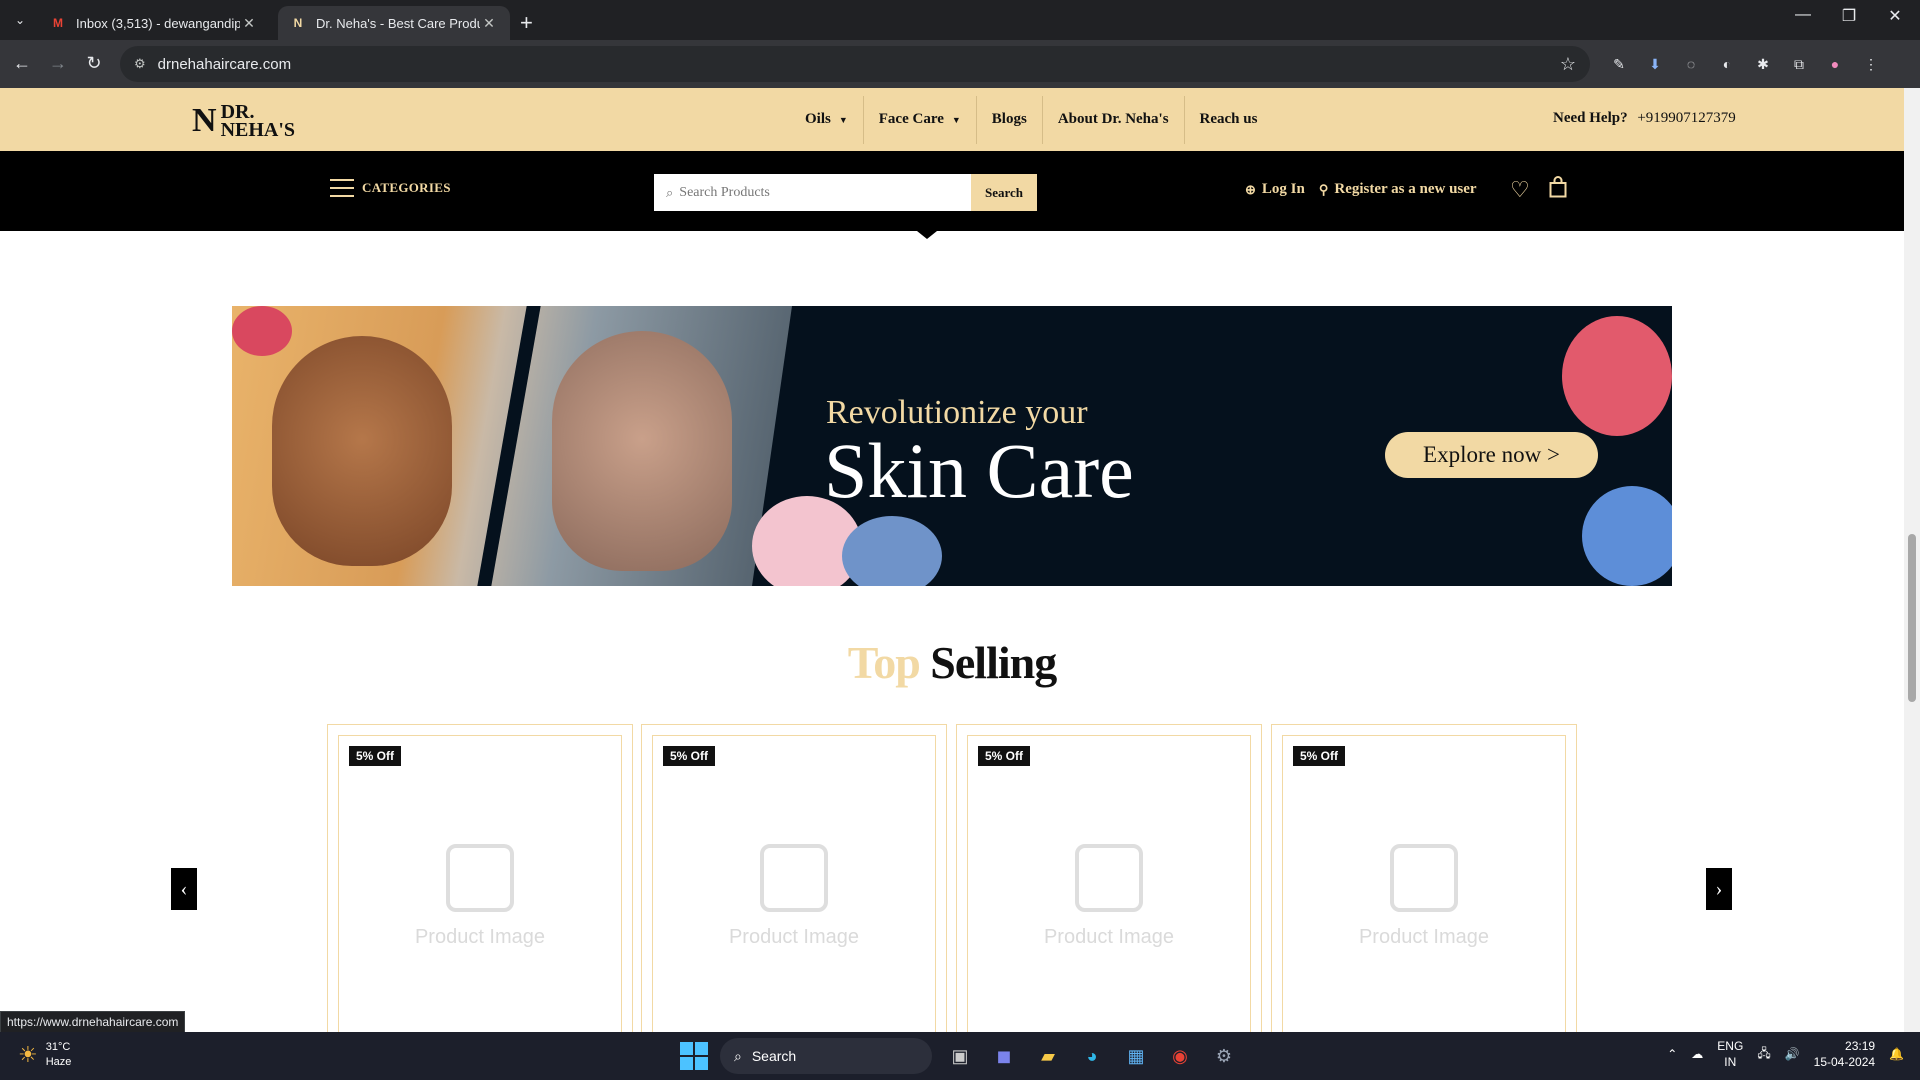  Describe the element at coordinates (812, 192) in the screenshot. I see `search-input: ⌕ Search Products` at that location.